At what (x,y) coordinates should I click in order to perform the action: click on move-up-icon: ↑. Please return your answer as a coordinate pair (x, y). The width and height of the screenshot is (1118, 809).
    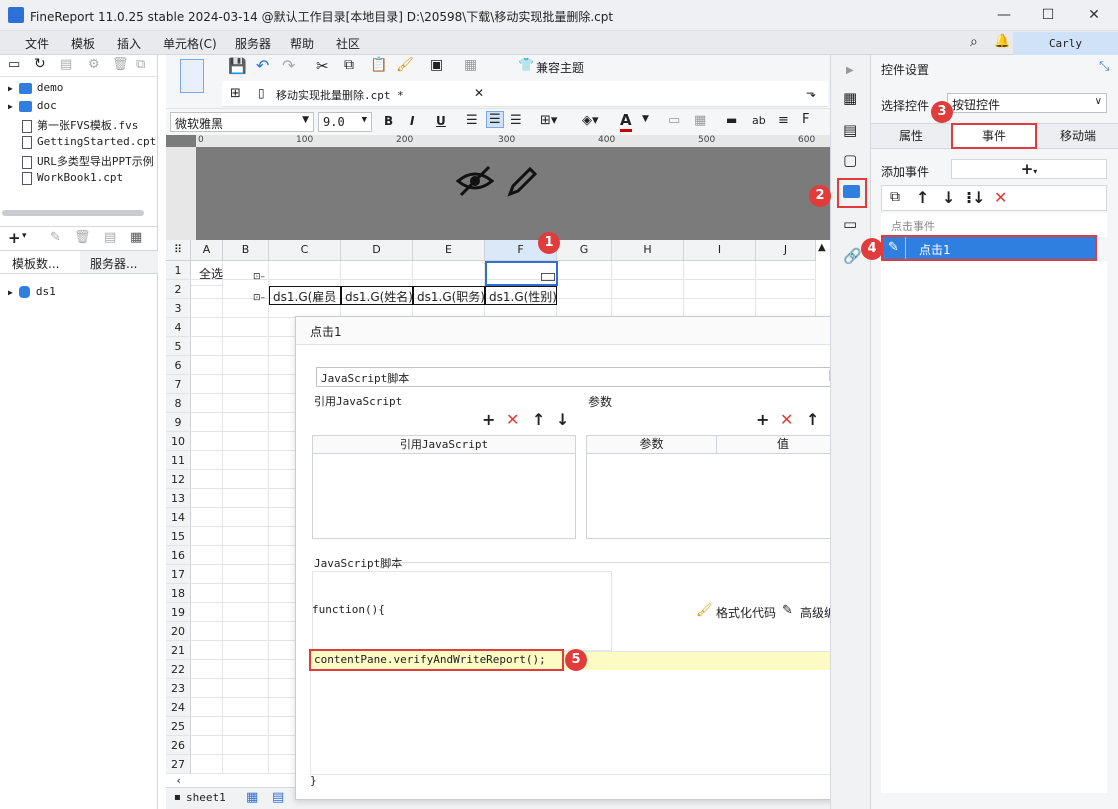
    Looking at the image, I should click on (538, 420).